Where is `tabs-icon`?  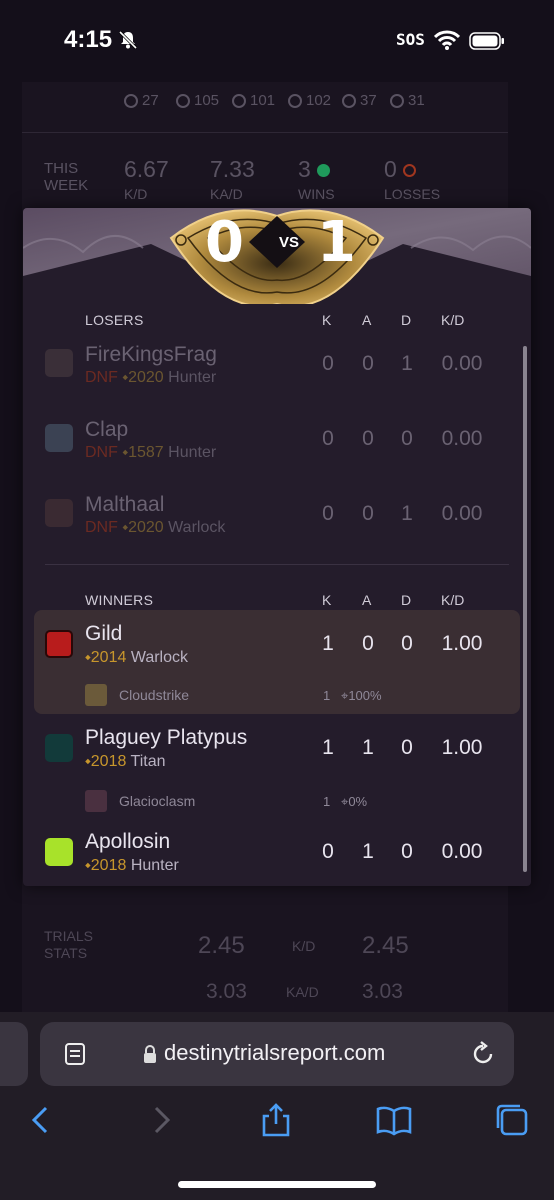
tabs-icon is located at coordinates (512, 1120).